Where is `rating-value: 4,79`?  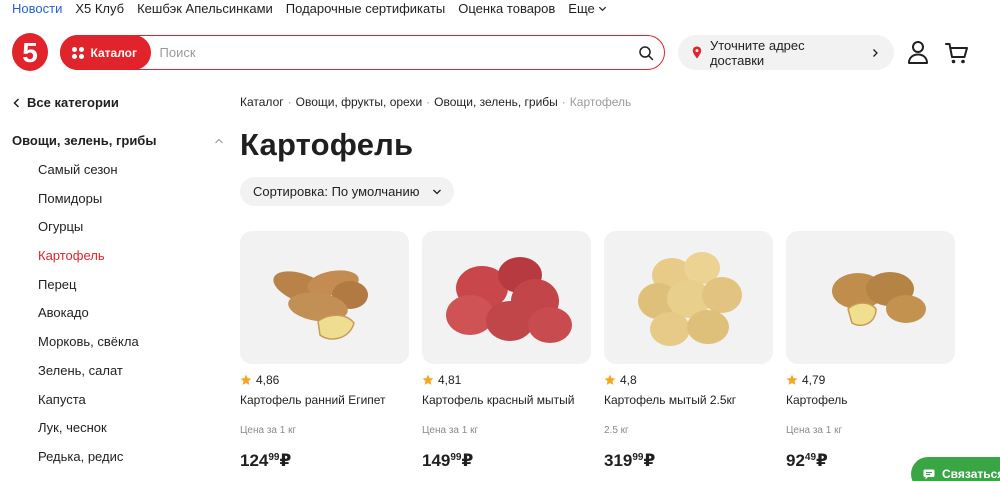 rating-value: 4,79 is located at coordinates (814, 379).